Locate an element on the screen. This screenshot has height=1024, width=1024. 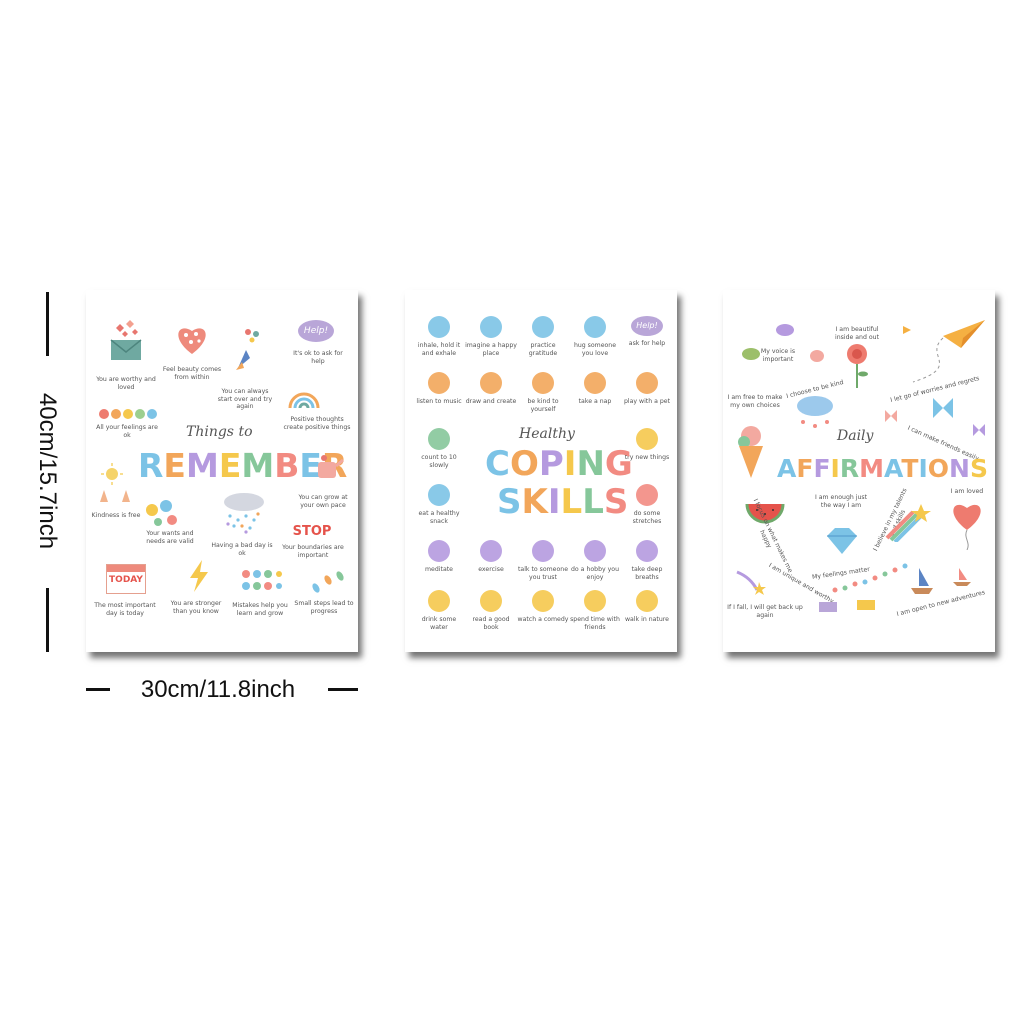
affirmations-letter: R is located at coordinates (849, 468).